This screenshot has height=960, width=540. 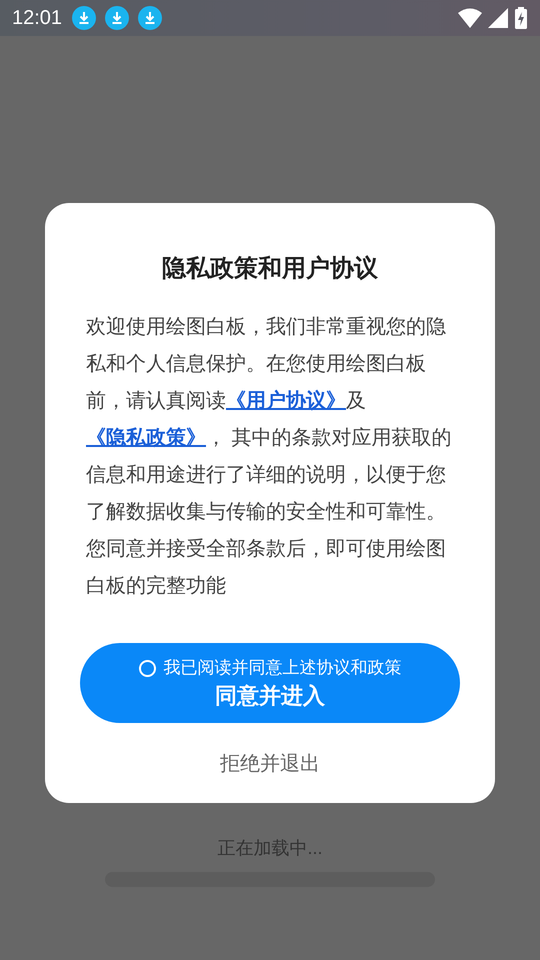 I want to click on wifi-icon, so click(x=470, y=18).